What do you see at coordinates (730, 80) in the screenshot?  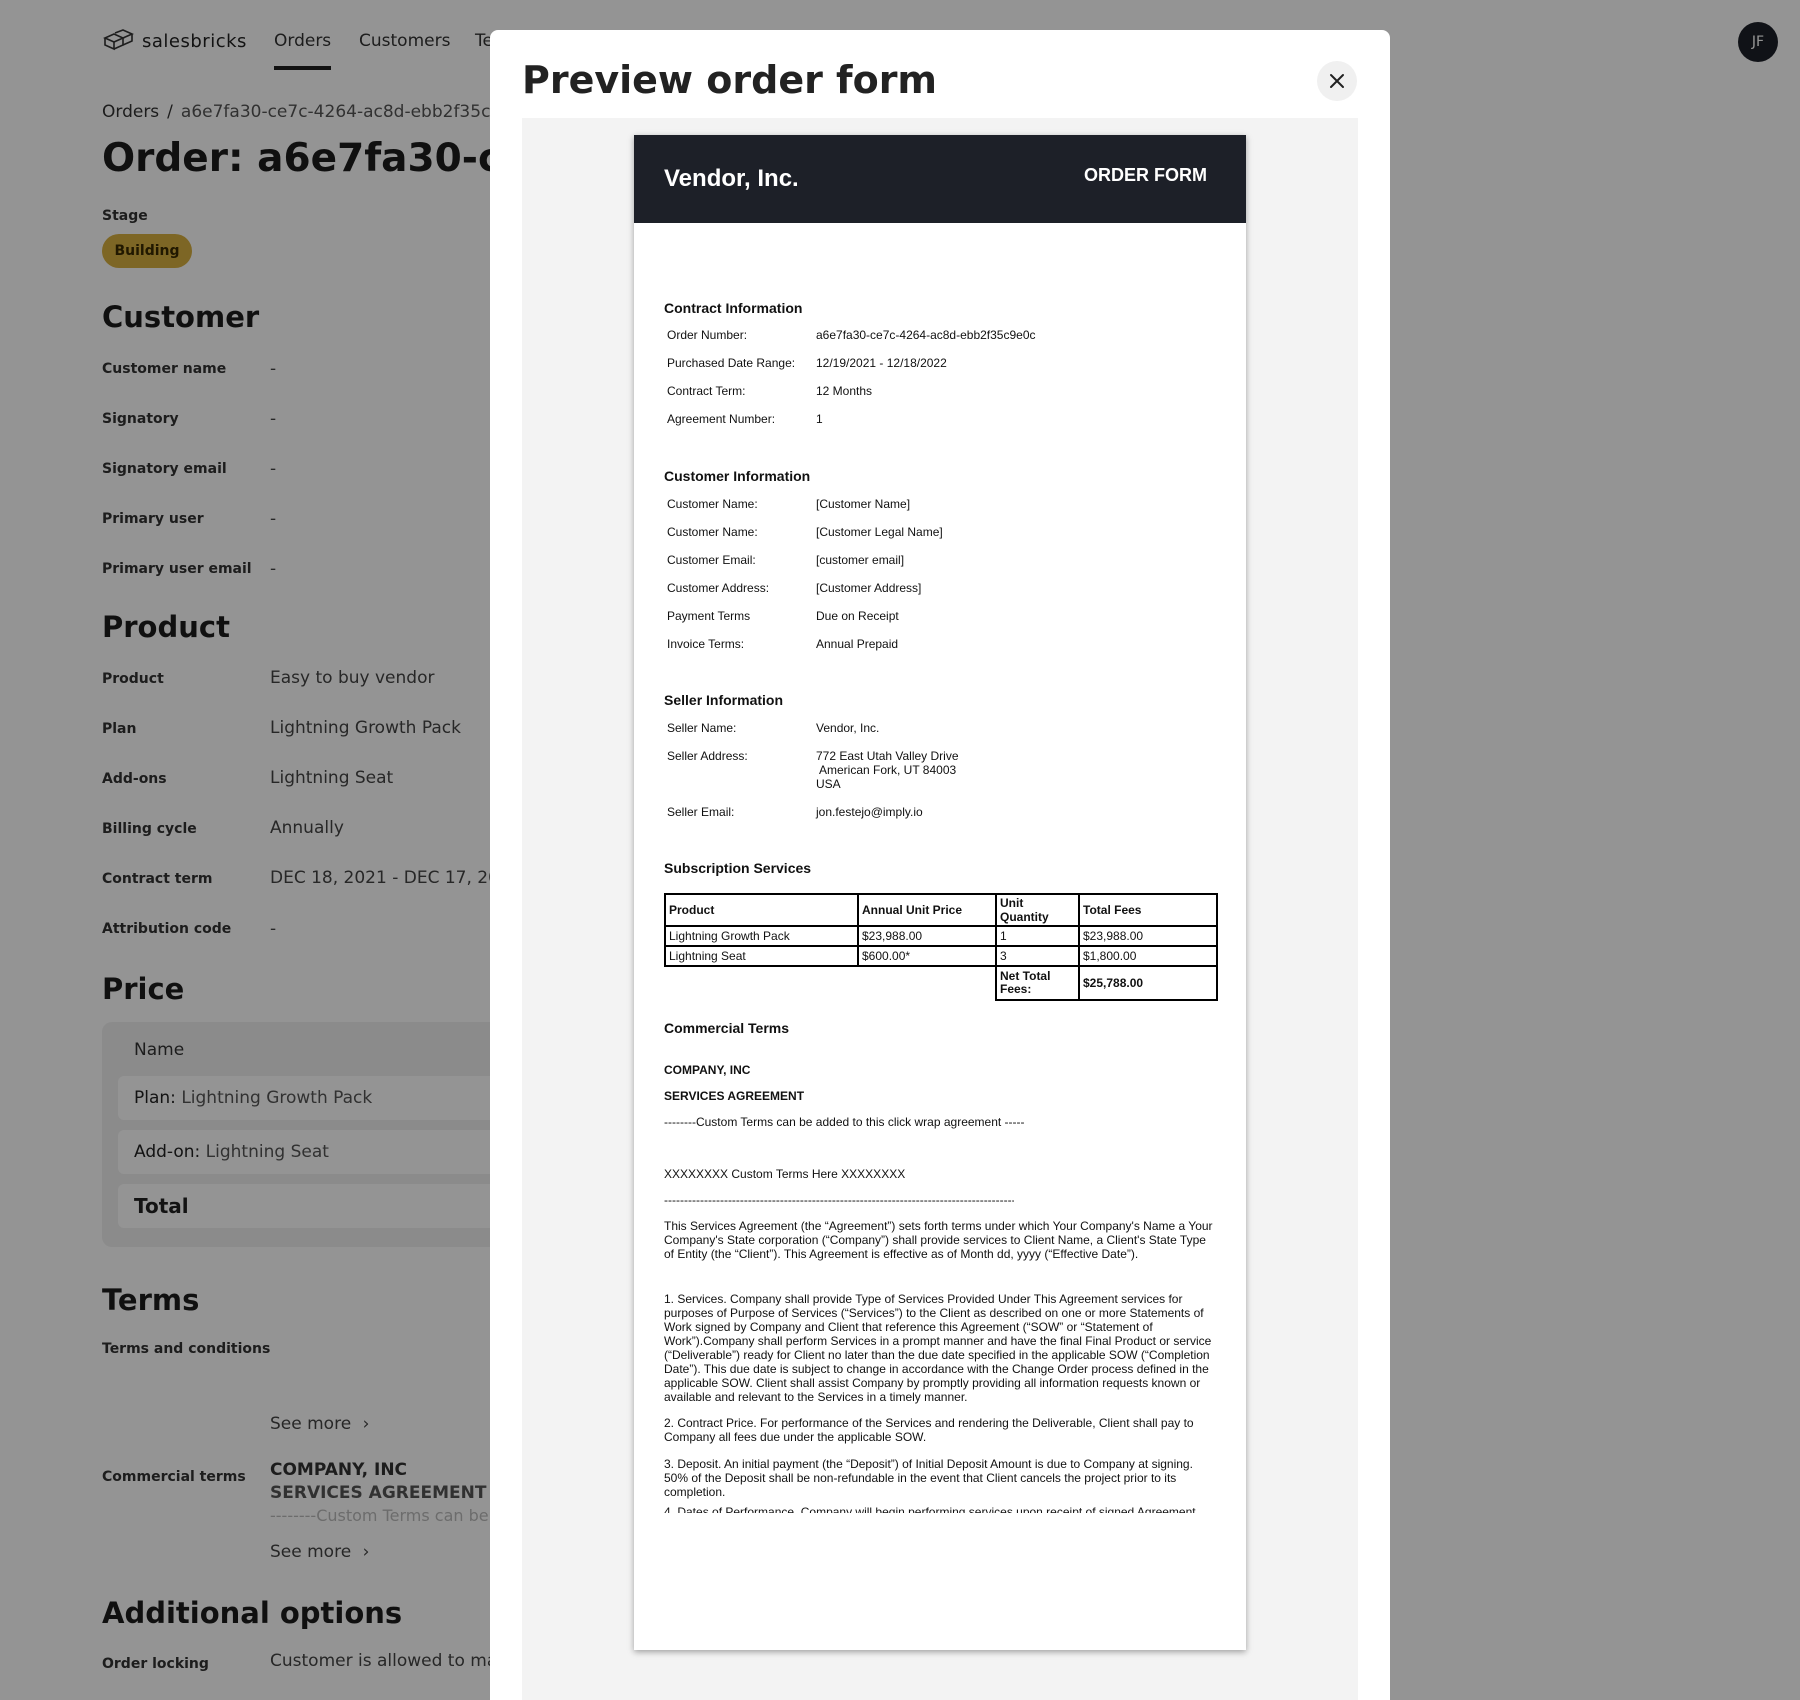 I see `modal-title: Preview order form` at bounding box center [730, 80].